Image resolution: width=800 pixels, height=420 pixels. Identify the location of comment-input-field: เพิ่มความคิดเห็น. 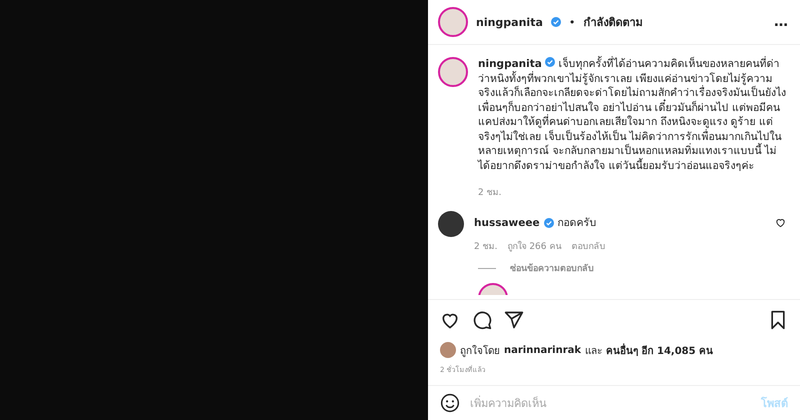
(610, 403).